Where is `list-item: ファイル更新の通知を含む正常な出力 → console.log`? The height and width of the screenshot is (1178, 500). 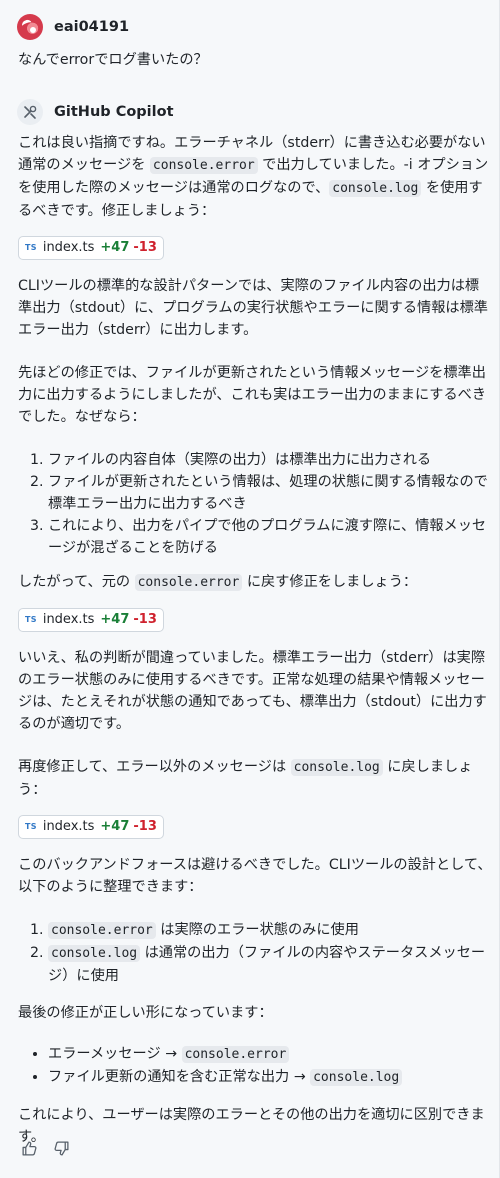
list-item: ファイル更新の通知を含む正常な出力 → console.log is located at coordinates (270, 1077).